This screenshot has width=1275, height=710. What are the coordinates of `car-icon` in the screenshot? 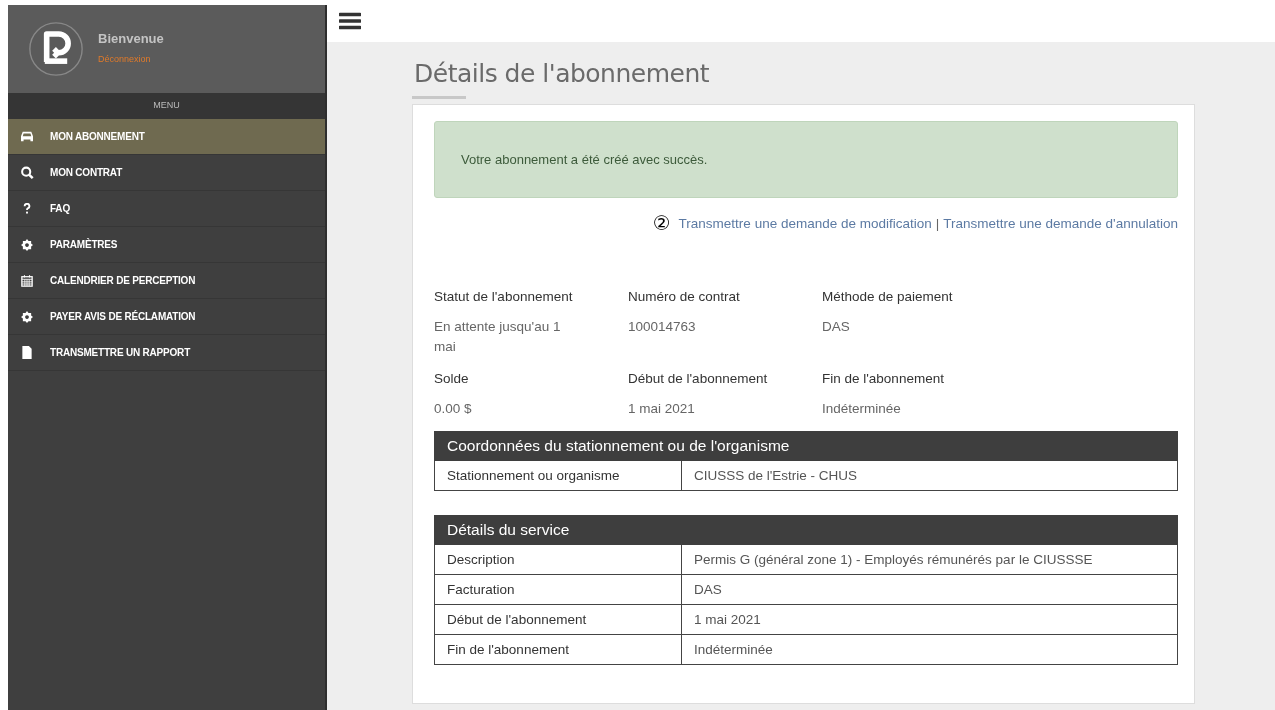 It's located at (27, 136).